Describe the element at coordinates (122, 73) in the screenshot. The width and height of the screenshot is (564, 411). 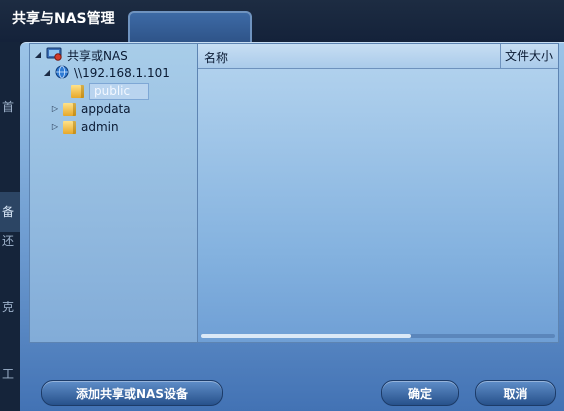
I see `tree-host-label: \\192.168.1.101` at that location.